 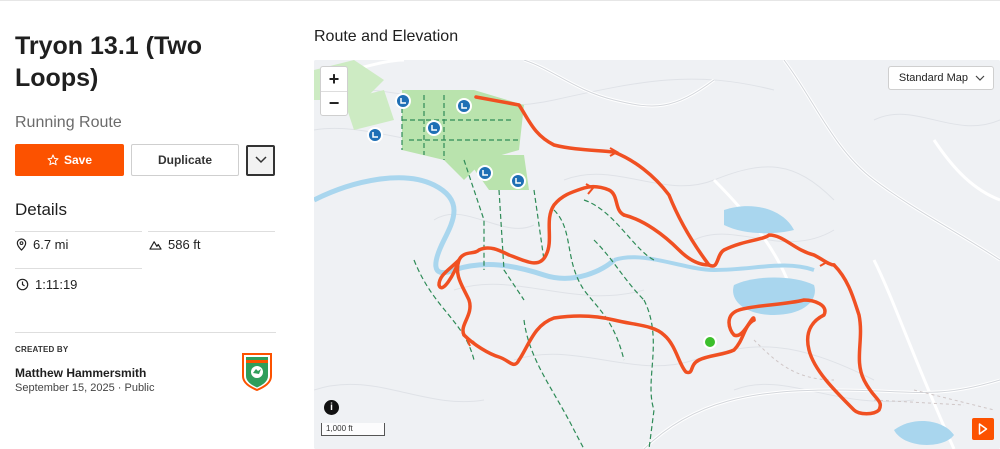 I want to click on save-button-label: Save, so click(x=78, y=160).